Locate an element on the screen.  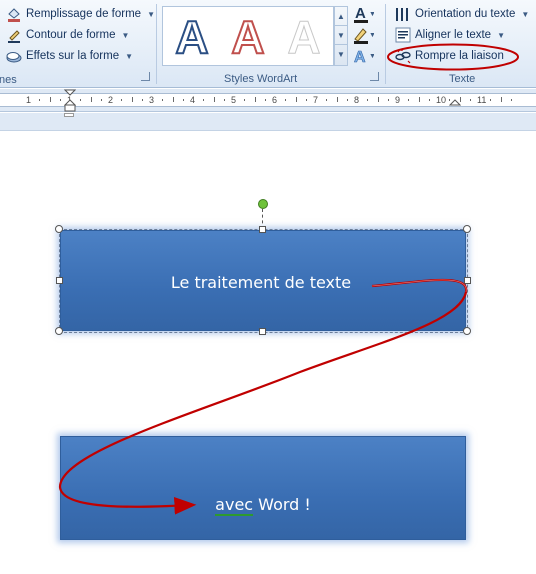
shape-effects-icon is located at coordinates (14, 56).